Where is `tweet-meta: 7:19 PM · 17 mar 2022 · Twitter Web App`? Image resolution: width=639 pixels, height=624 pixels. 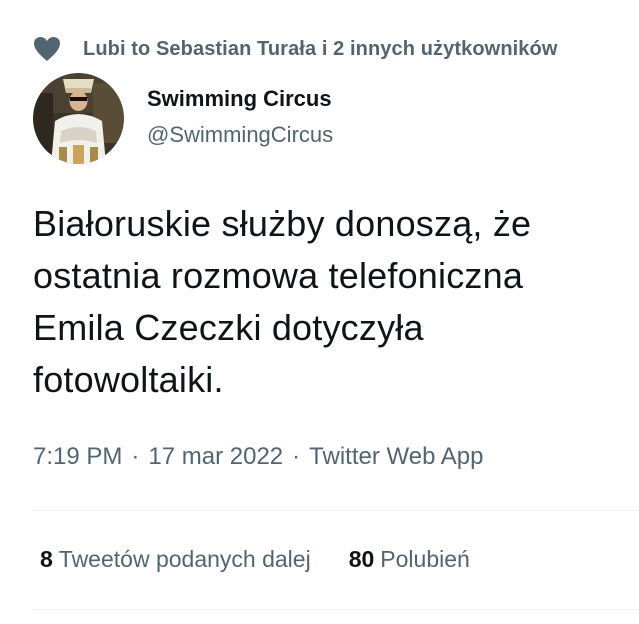
tweet-meta: 7:19 PM · 17 mar 2022 · Twitter Web App is located at coordinates (258, 457).